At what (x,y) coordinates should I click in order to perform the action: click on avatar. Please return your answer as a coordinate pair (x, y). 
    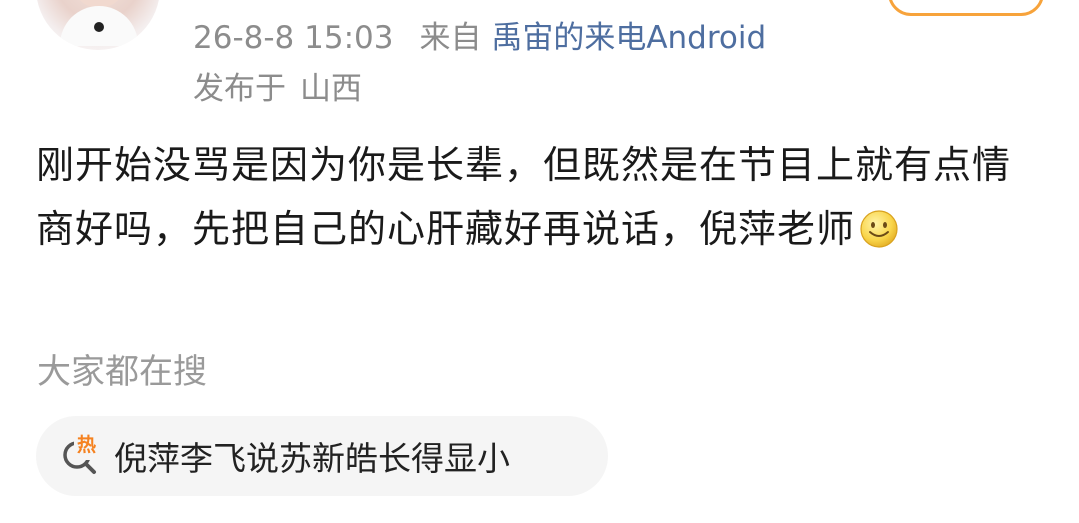
    Looking at the image, I should click on (98, 25).